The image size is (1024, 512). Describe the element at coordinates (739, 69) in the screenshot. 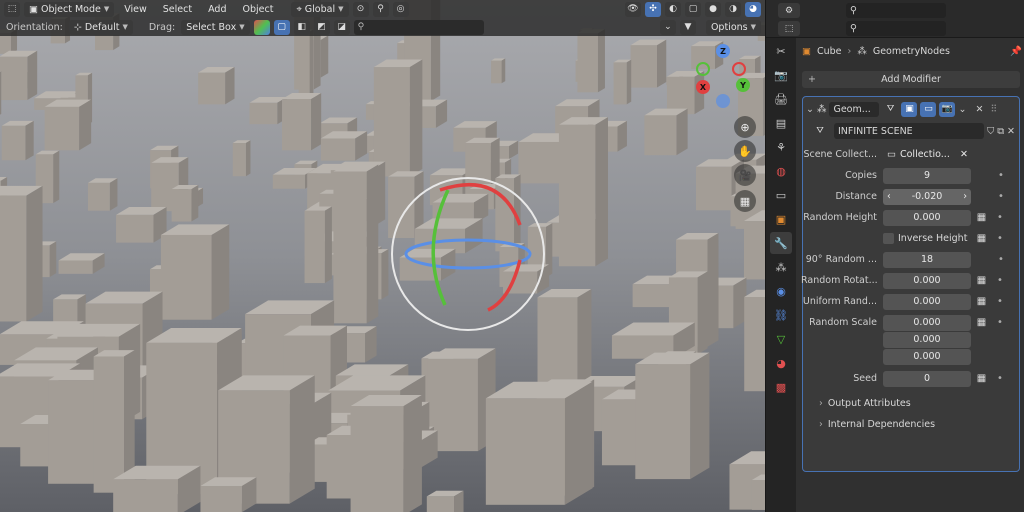

I see `gizmo-neg-x-axis` at that location.